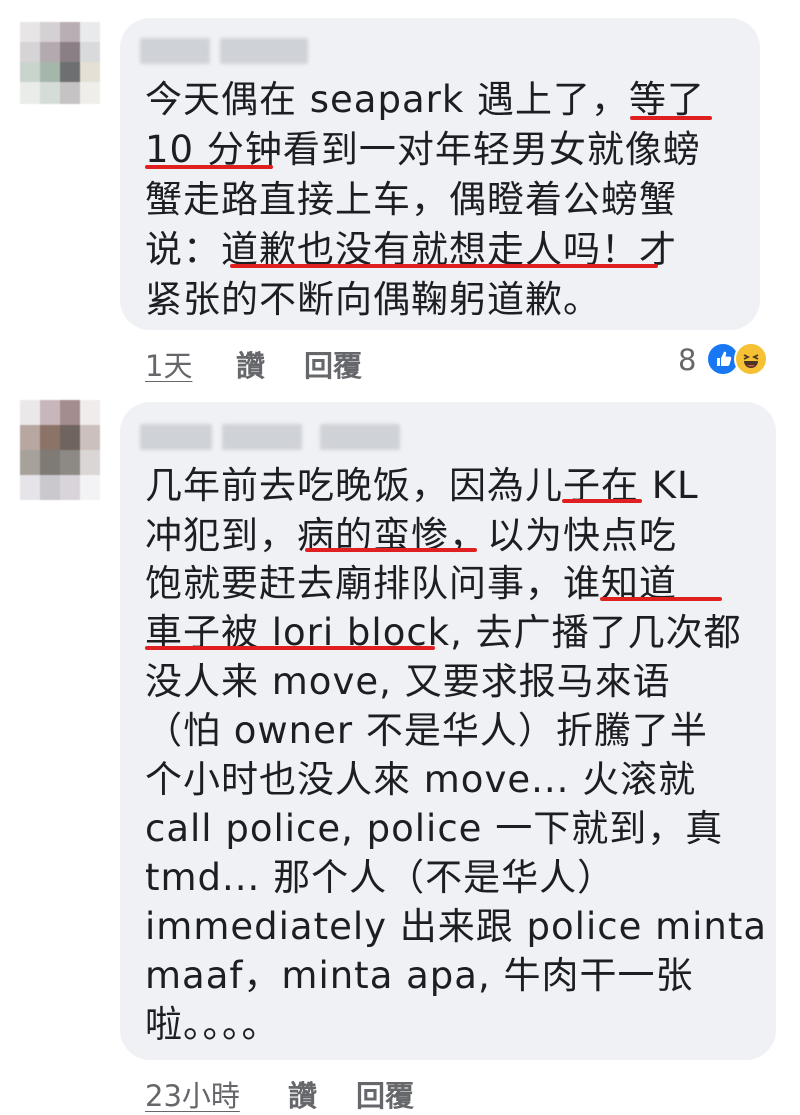 This screenshot has width=800, height=1115. Describe the element at coordinates (419, 975) in the screenshot. I see `comment-text-line: maaf，minta apa, 牛肉干一张` at that location.